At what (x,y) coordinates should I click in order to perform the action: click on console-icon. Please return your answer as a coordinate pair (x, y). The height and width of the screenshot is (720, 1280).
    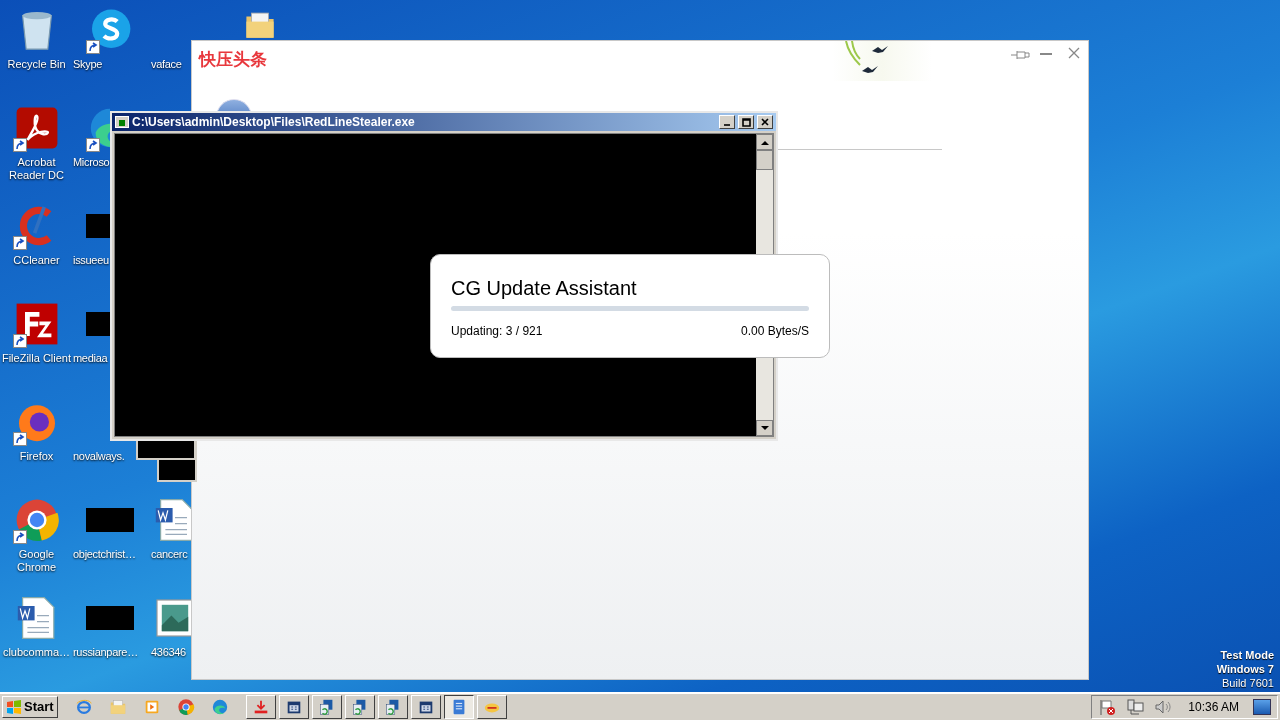
    Looking at the image, I should click on (122, 122).